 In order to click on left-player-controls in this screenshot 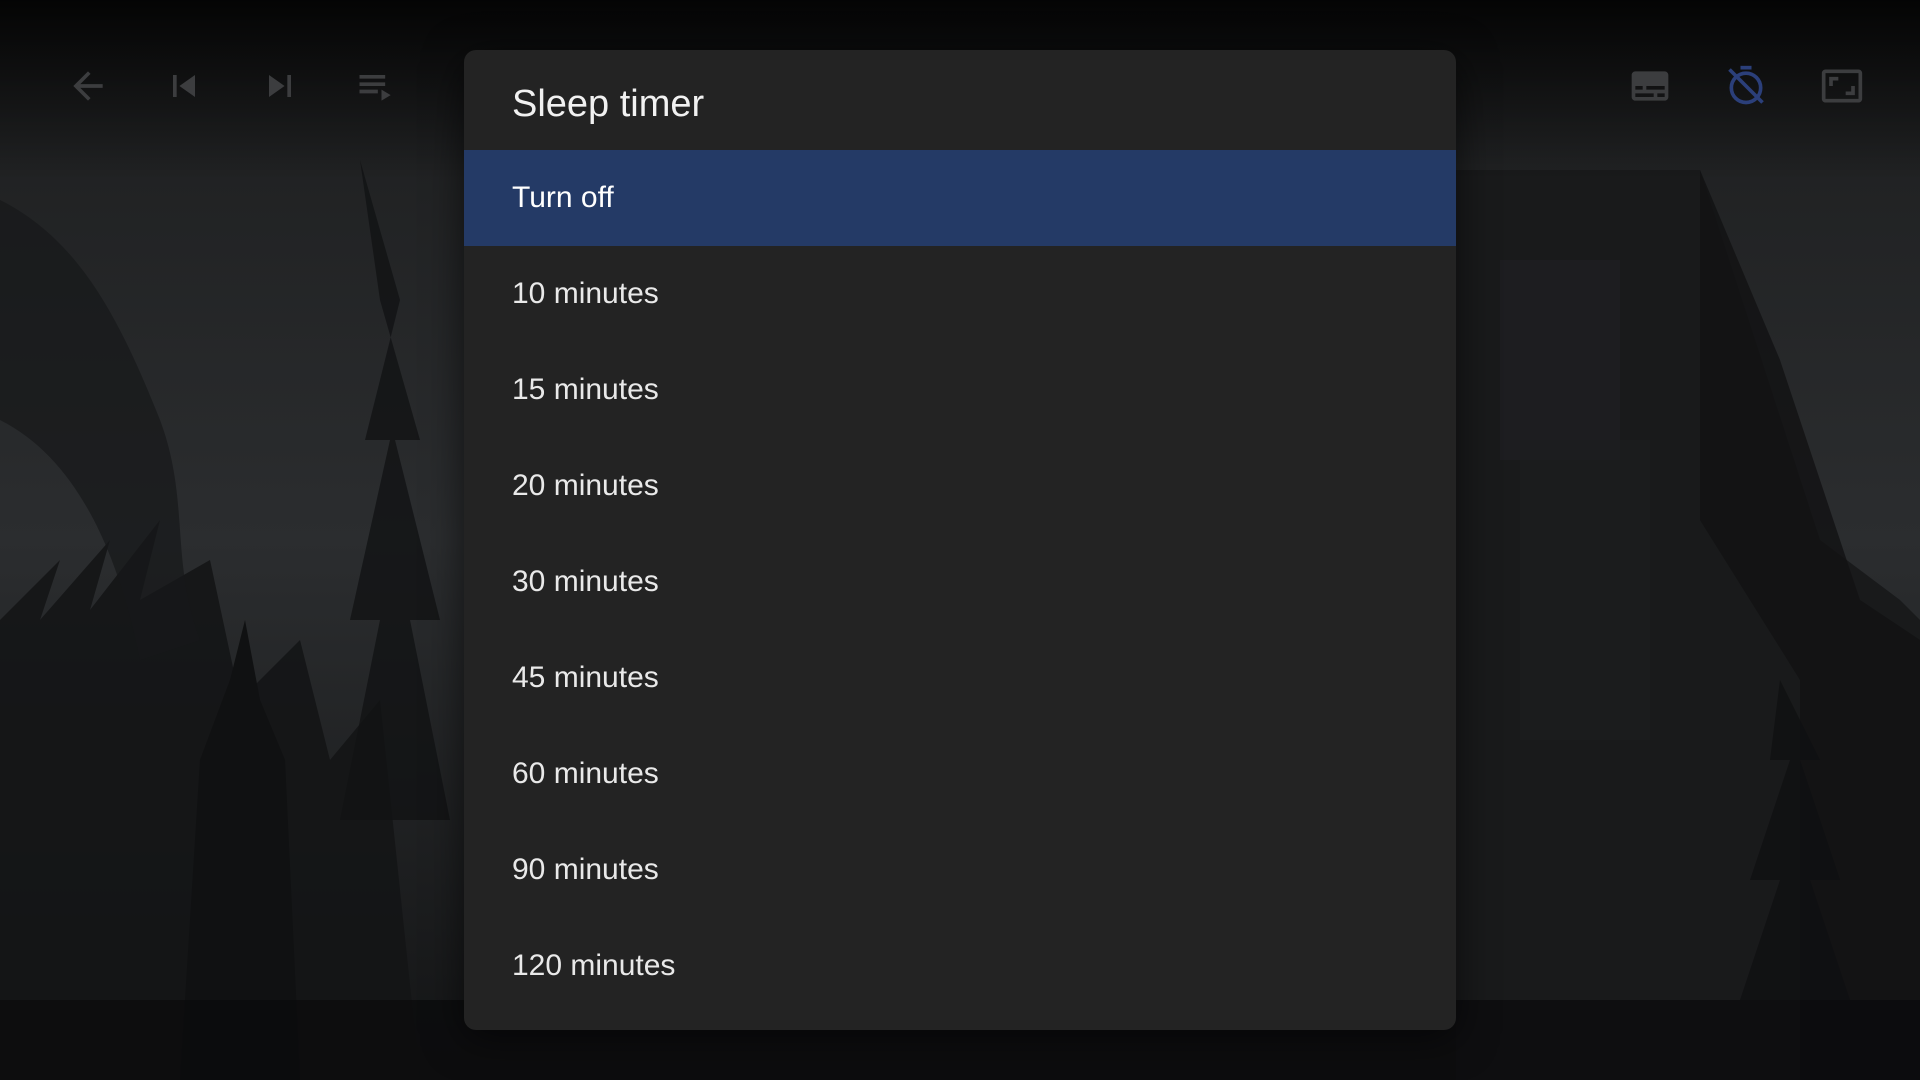, I will do `click(252, 86)`.